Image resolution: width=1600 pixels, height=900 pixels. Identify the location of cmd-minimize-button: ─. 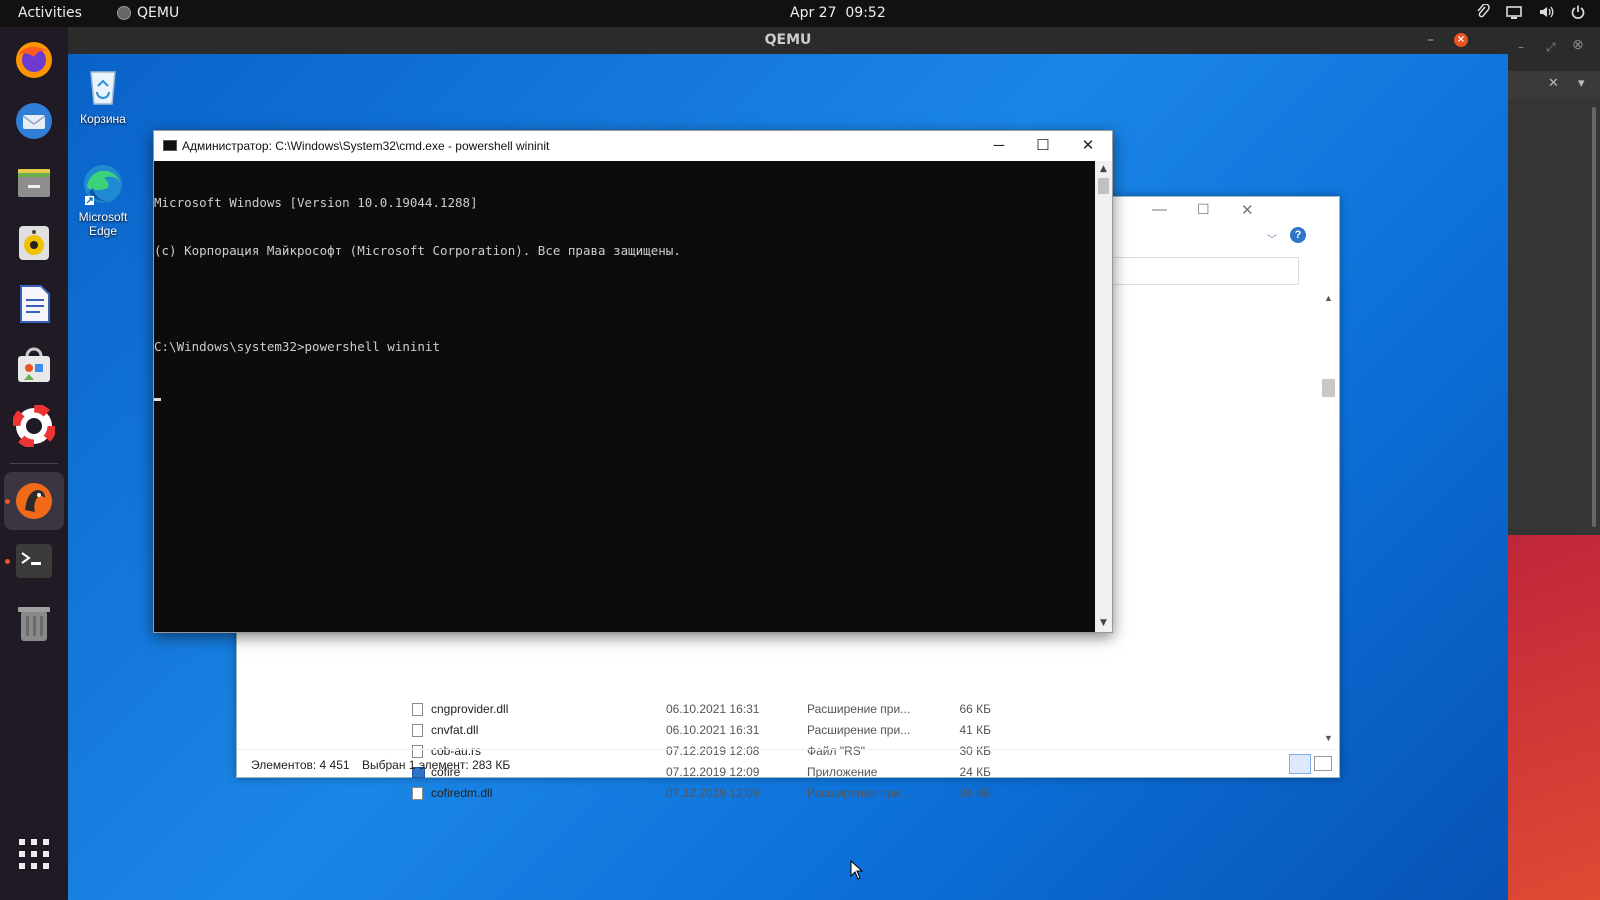
(999, 146).